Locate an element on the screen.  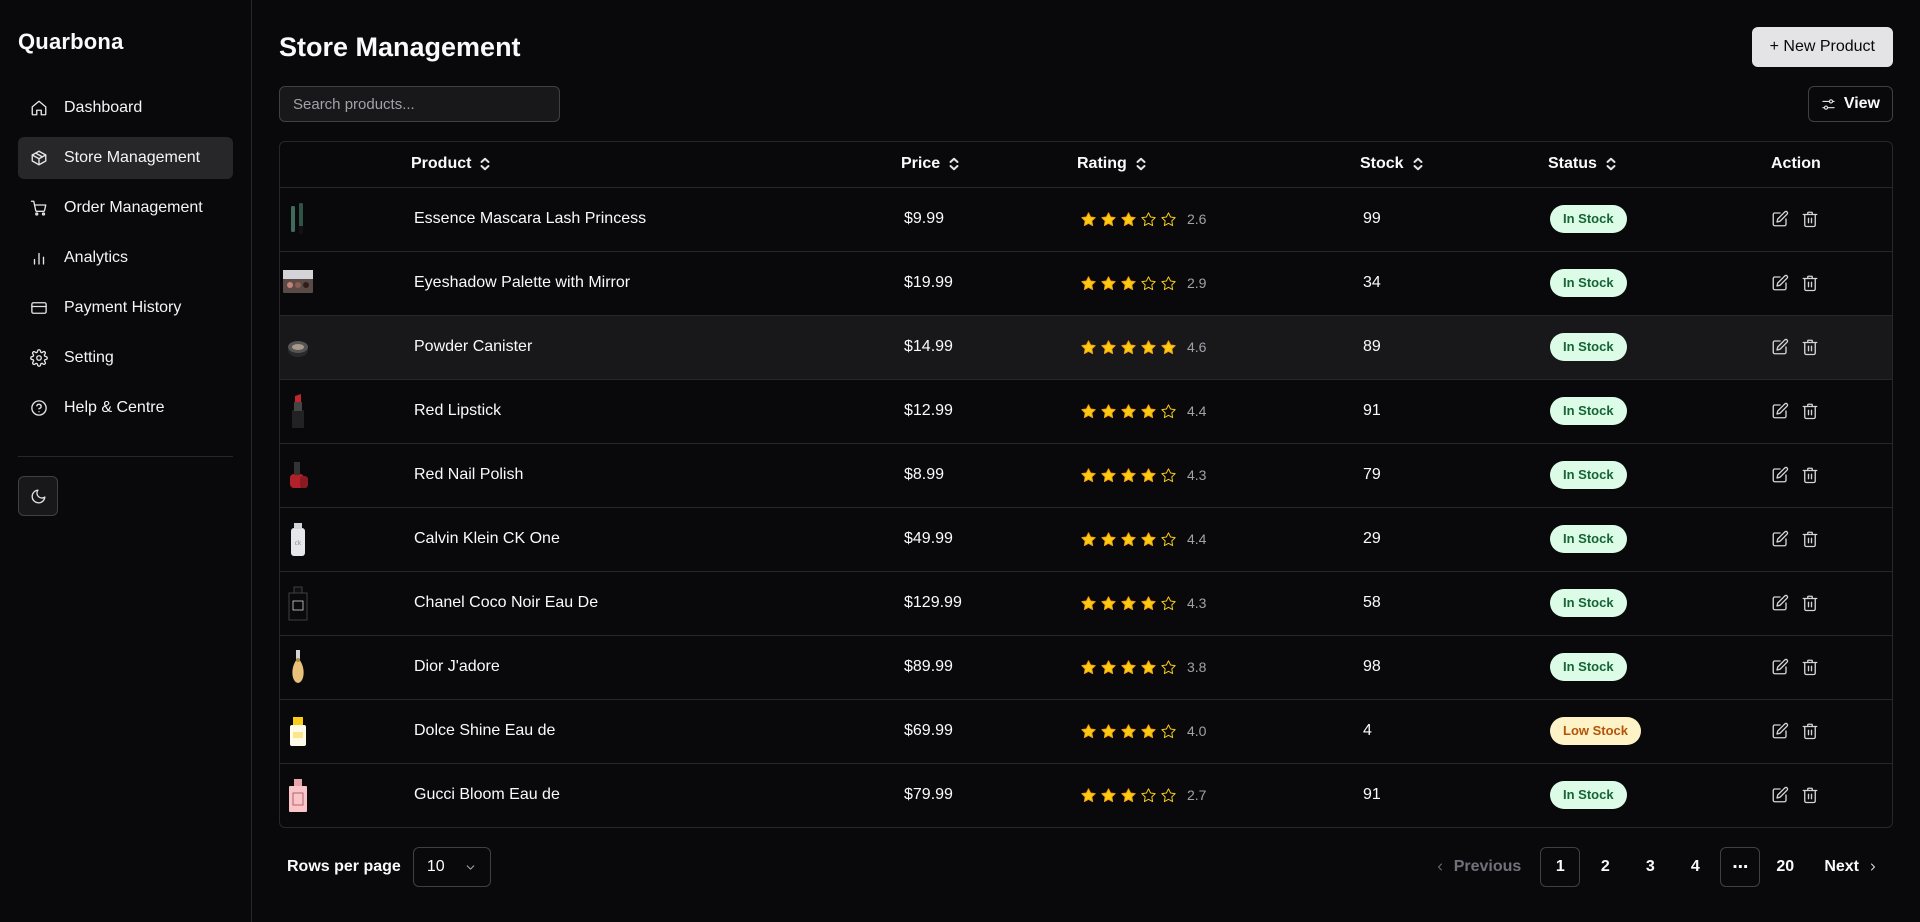
product-status-cell: Low Stock is located at coordinates (1659, 731).